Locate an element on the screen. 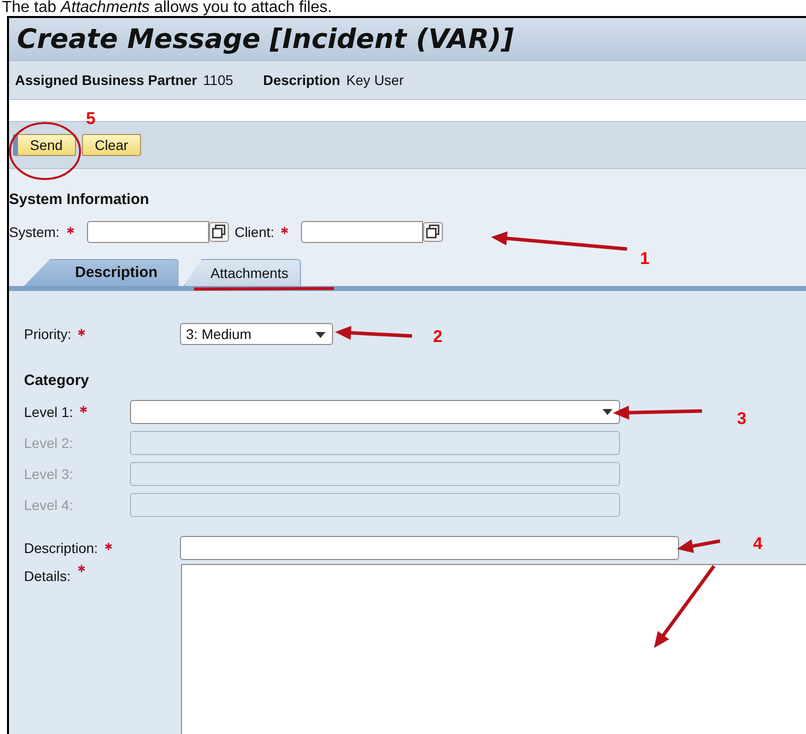 The image size is (806, 734). step-number: 1 is located at coordinates (645, 259).